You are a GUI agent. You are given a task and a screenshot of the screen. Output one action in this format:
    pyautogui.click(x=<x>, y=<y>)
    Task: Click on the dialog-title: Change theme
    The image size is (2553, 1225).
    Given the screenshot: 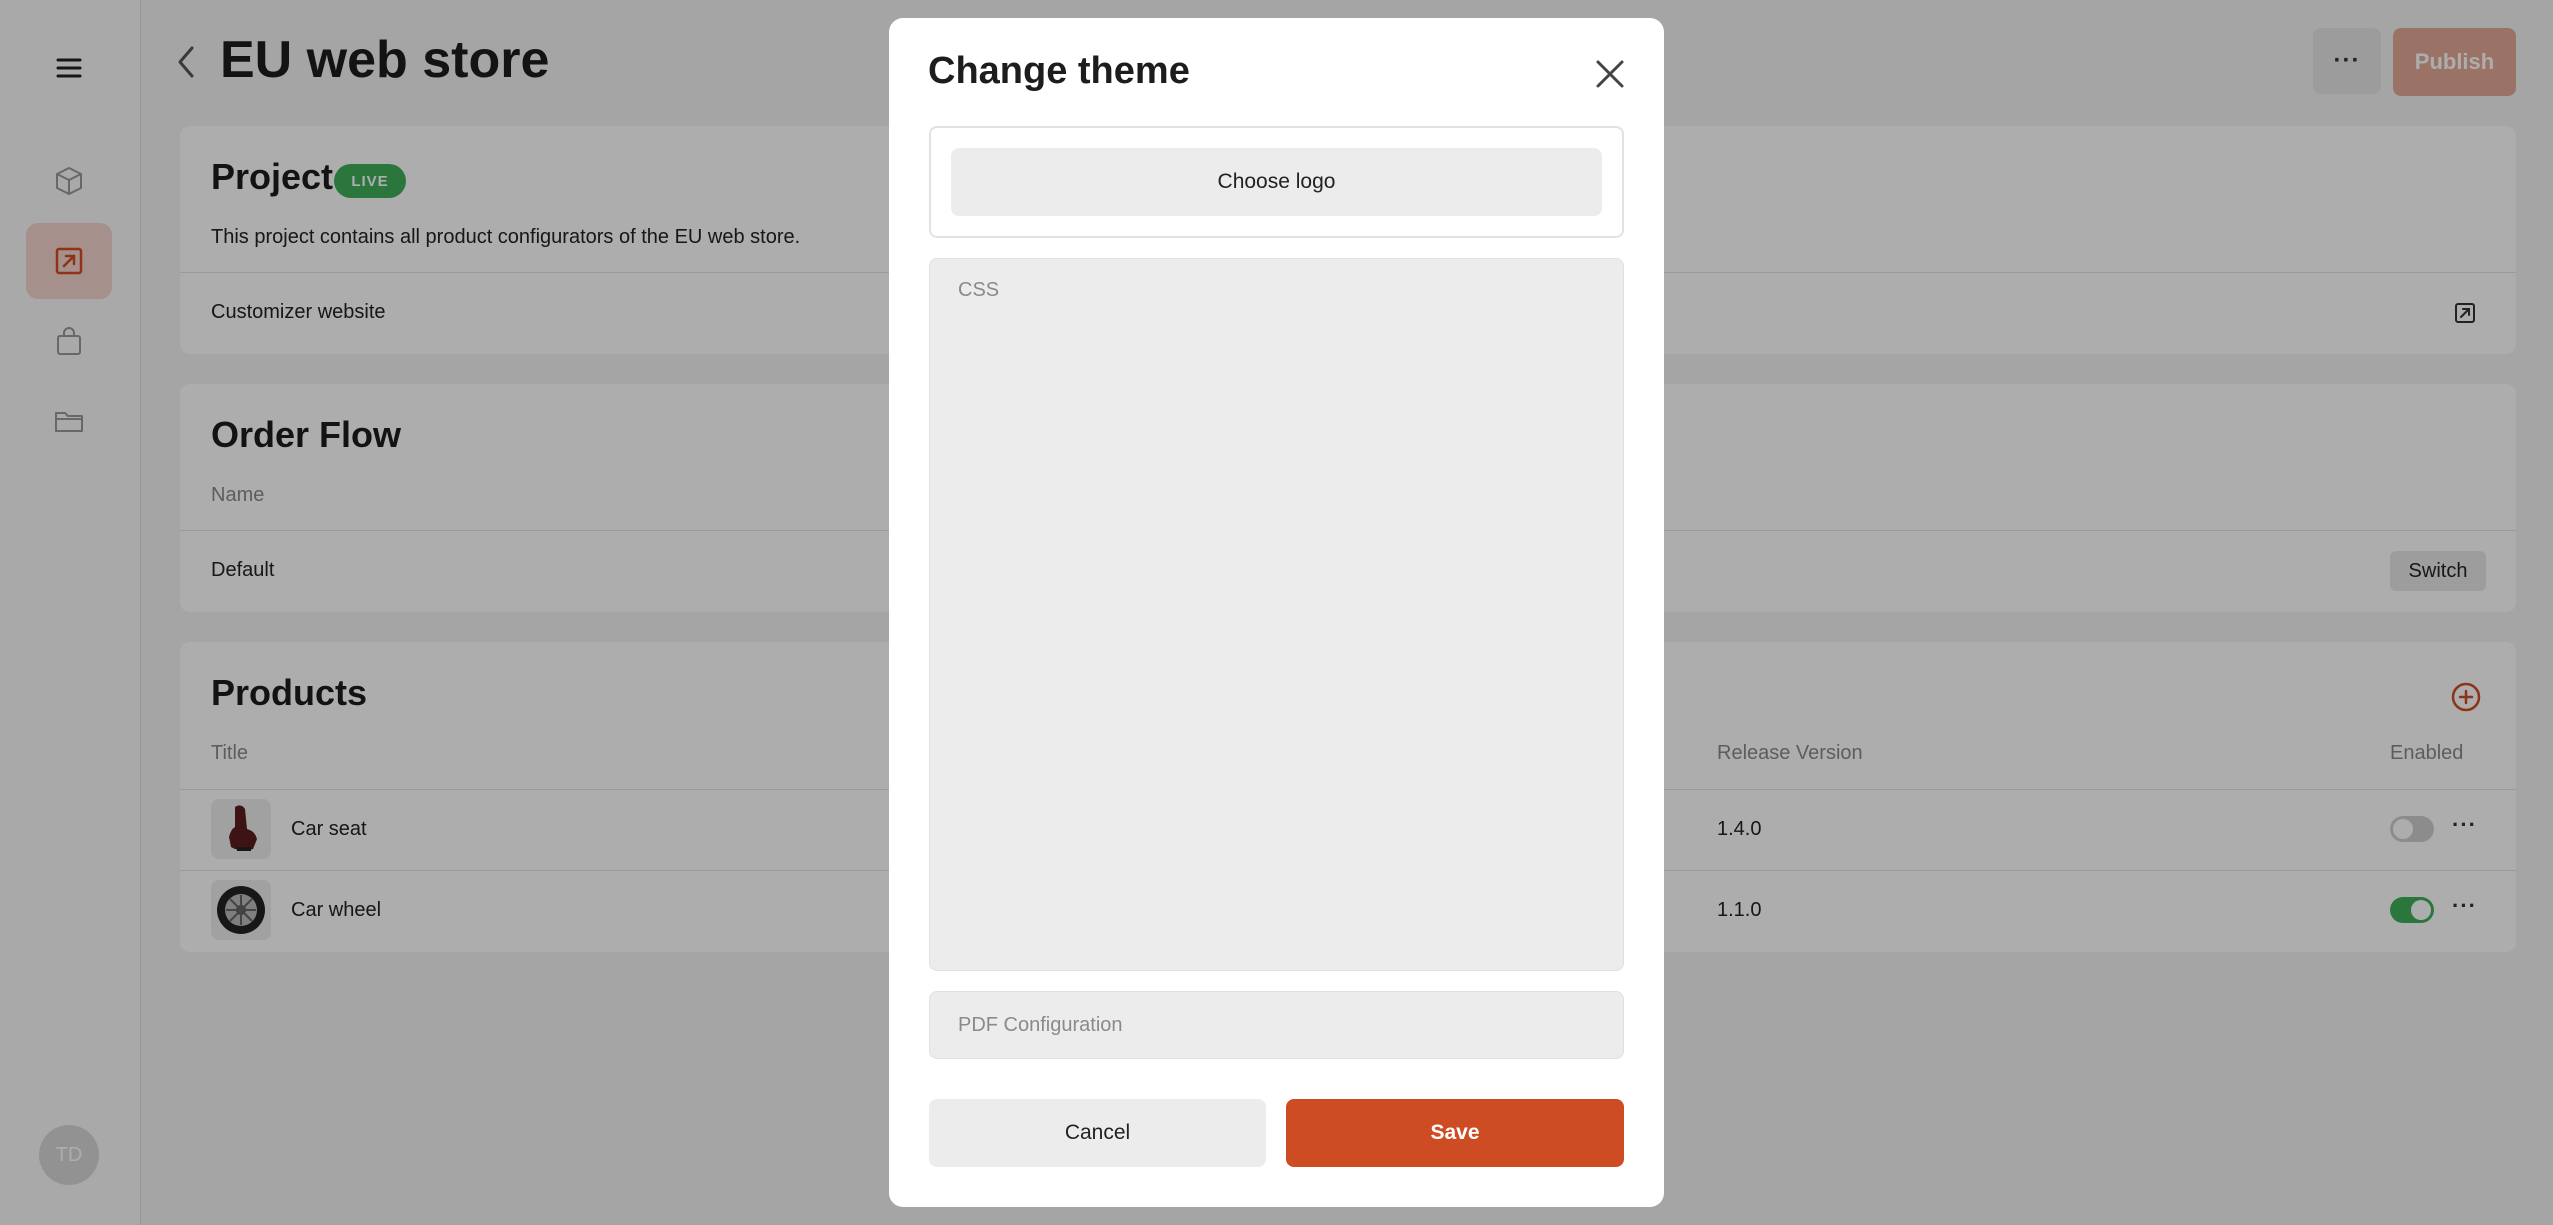 What is the action you would take?
    pyautogui.click(x=1059, y=71)
    